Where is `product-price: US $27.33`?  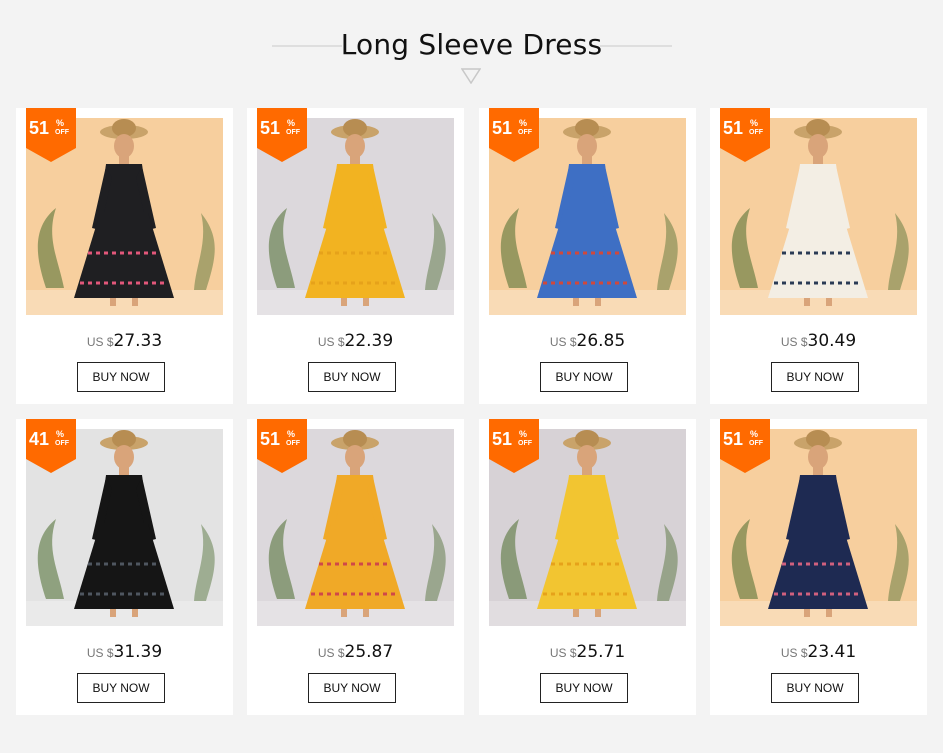
product-price: US $27.33 is located at coordinates (124, 341).